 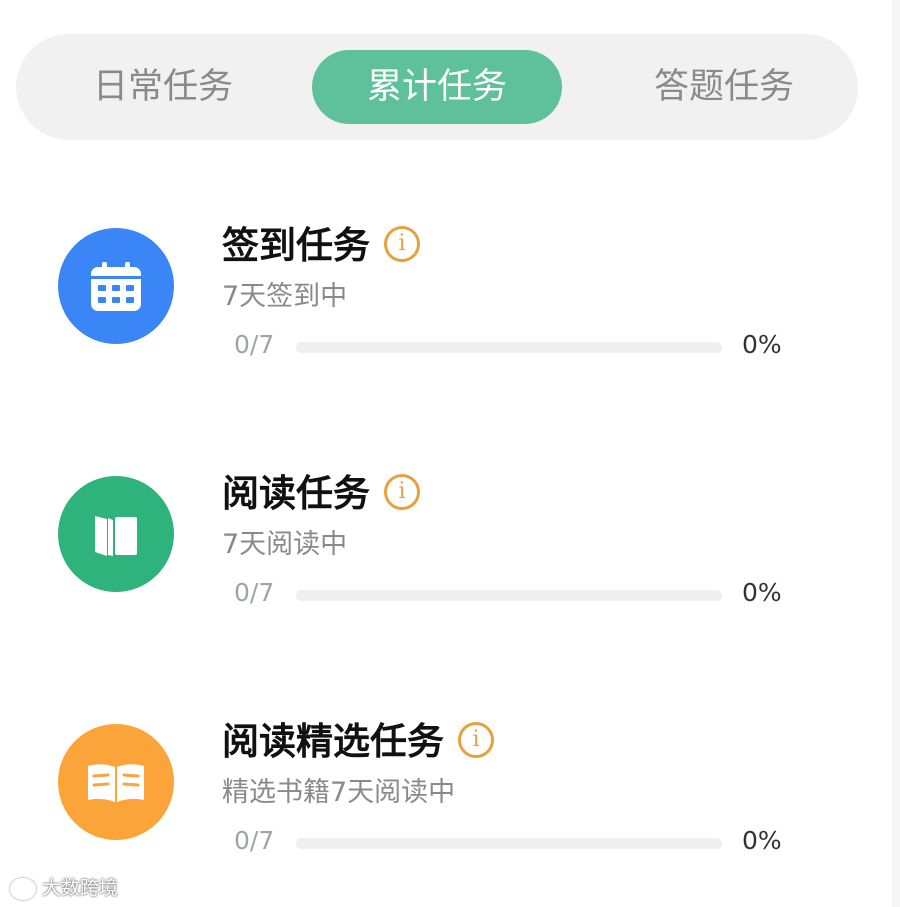 I want to click on watermark-logo-icon, so click(x=23, y=888).